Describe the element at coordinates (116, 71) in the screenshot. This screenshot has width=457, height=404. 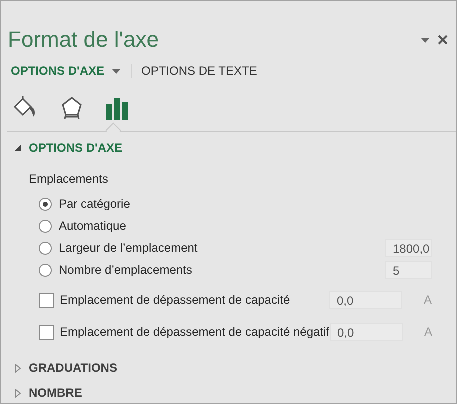
I see `caret-icon` at that location.